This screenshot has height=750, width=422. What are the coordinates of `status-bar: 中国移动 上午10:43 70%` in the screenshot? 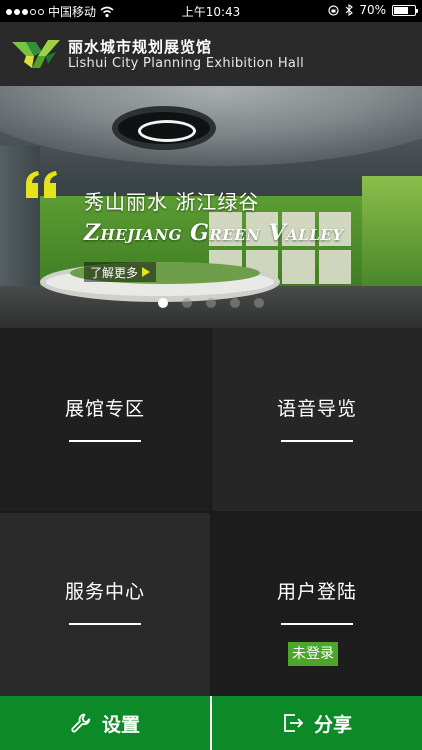 It's located at (211, 11).